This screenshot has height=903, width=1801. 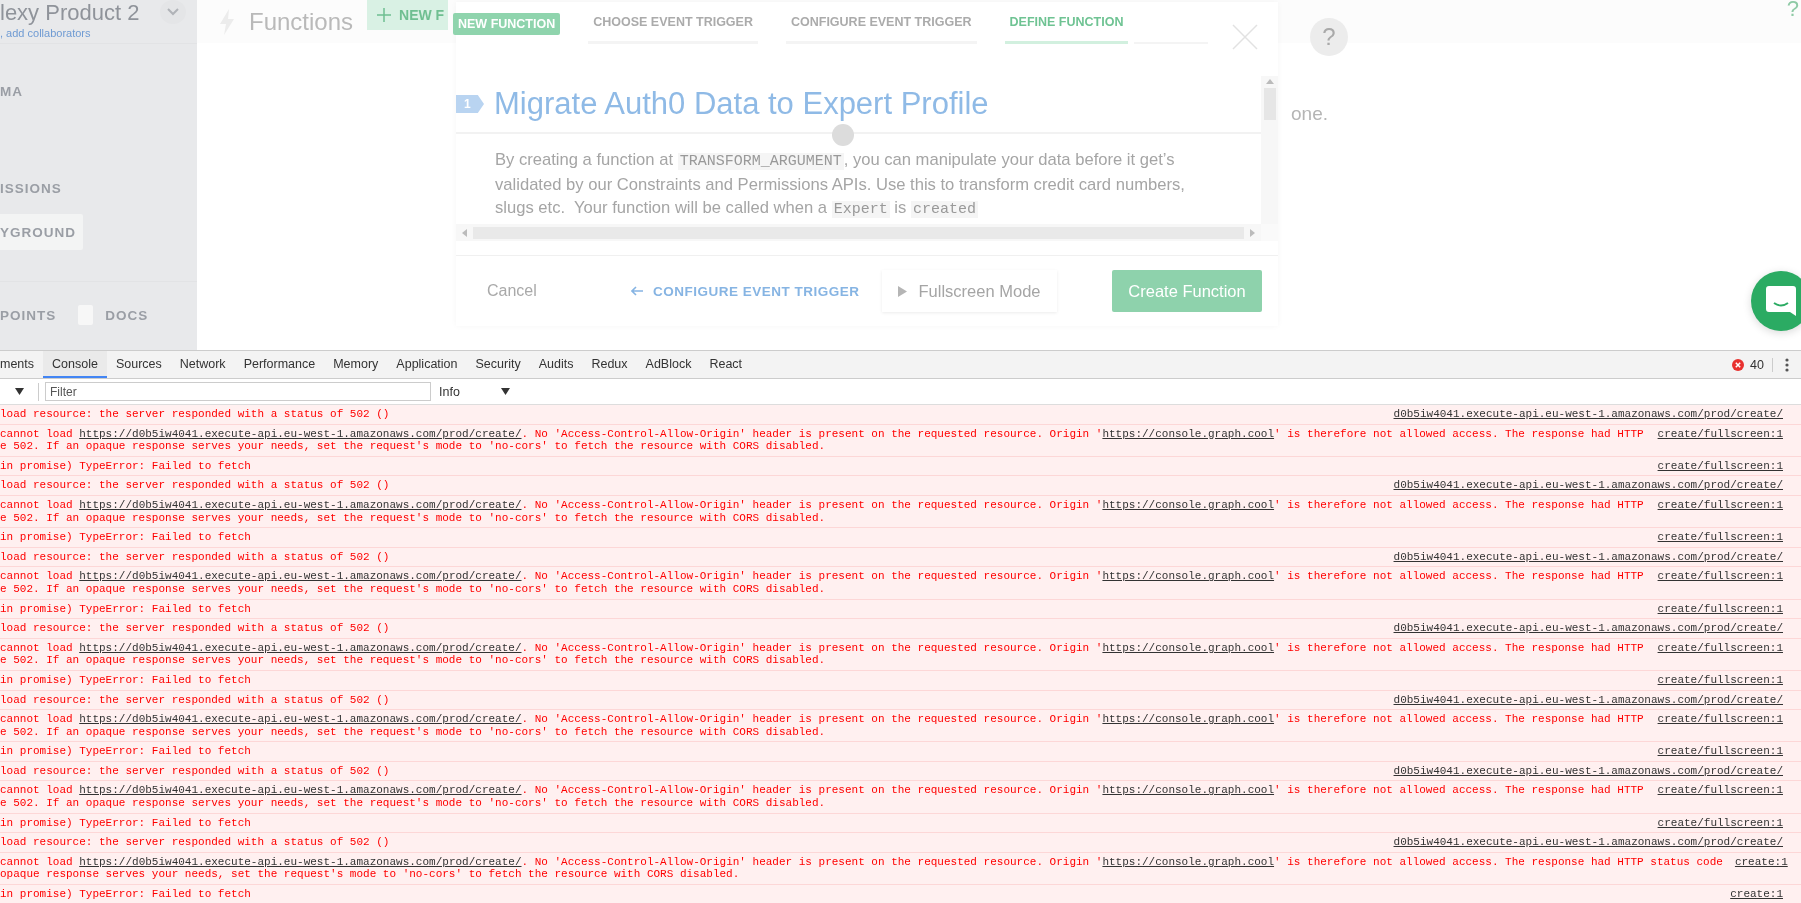 What do you see at coordinates (741, 104) in the screenshot?
I see `function-title: Migrate Auth0 Data to Expert Profile` at bounding box center [741, 104].